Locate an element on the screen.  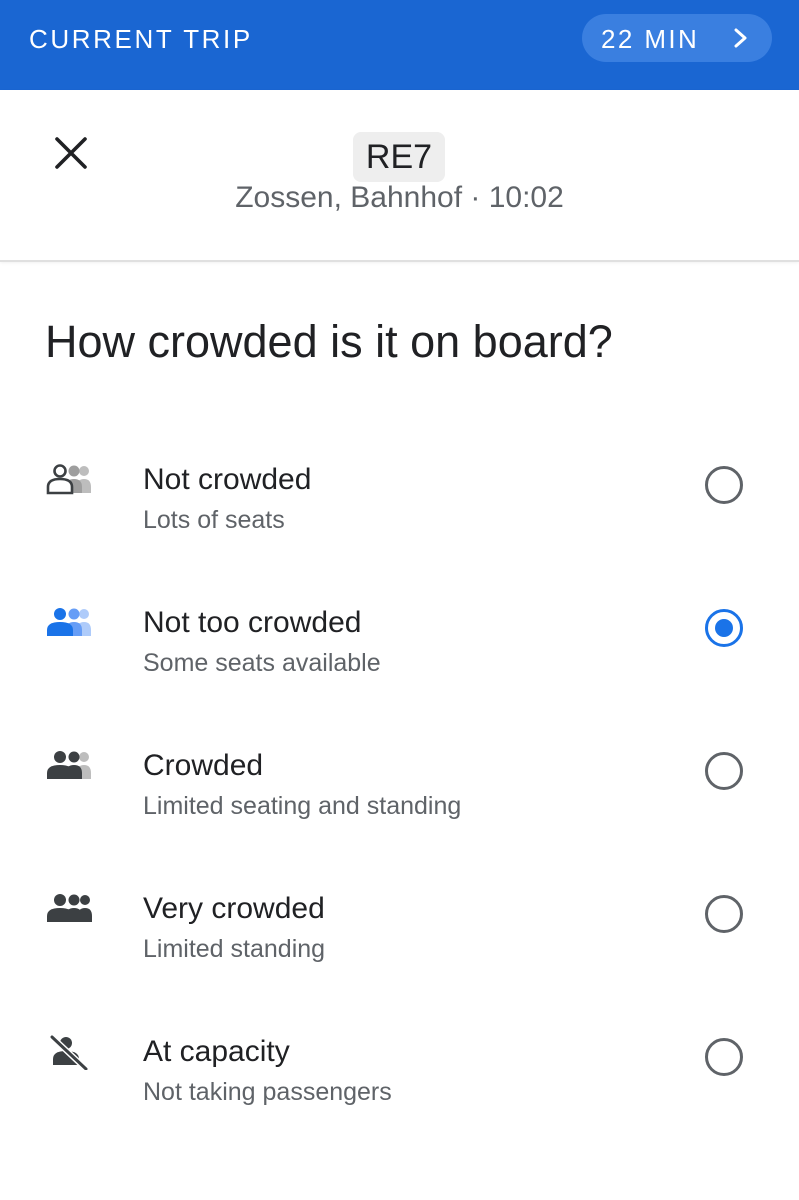
option-subtitle: Limited standing is located at coordinates (234, 949).